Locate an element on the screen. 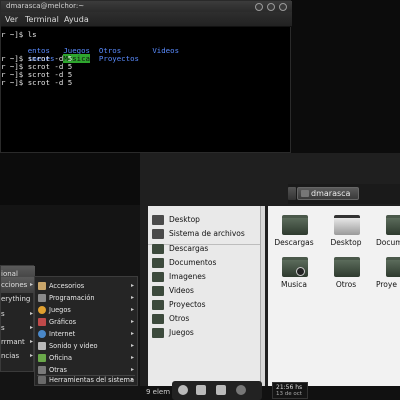 This screenshot has width=400, height=400. window-title: dmarasca@melchor:~ is located at coordinates (45, 6).